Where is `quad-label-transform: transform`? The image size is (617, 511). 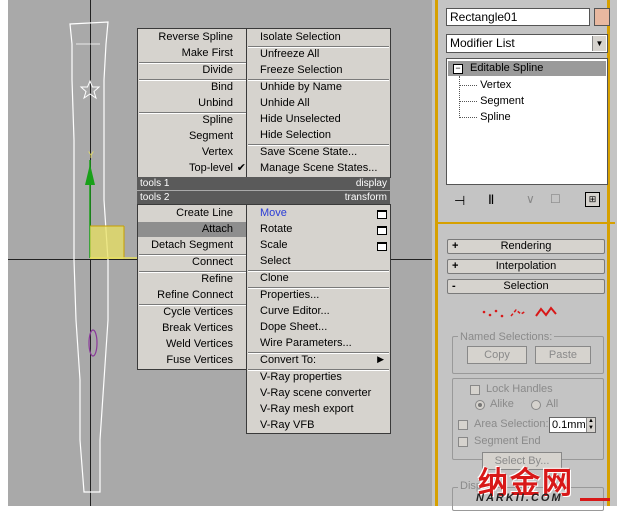 quad-label-transform: transform is located at coordinates (318, 197).